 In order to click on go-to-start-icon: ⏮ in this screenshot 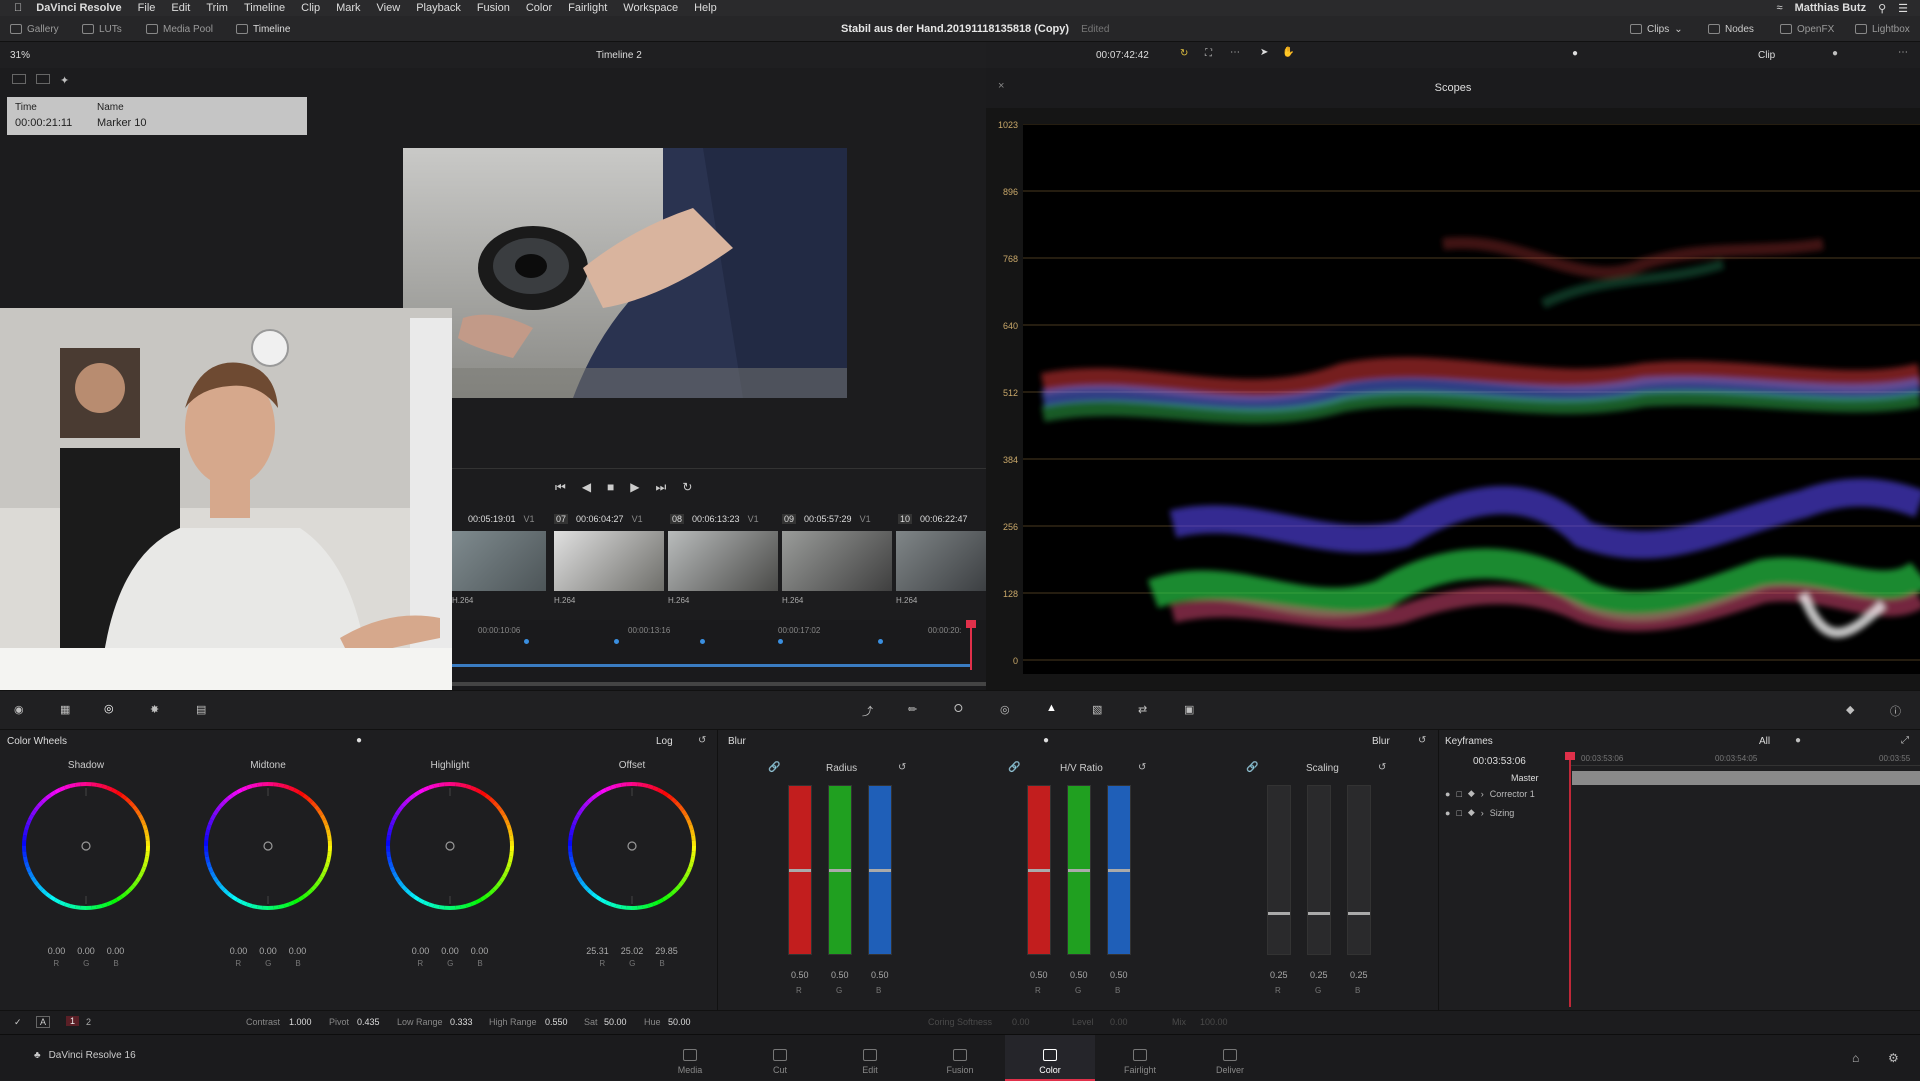, I will do `click(560, 487)`.